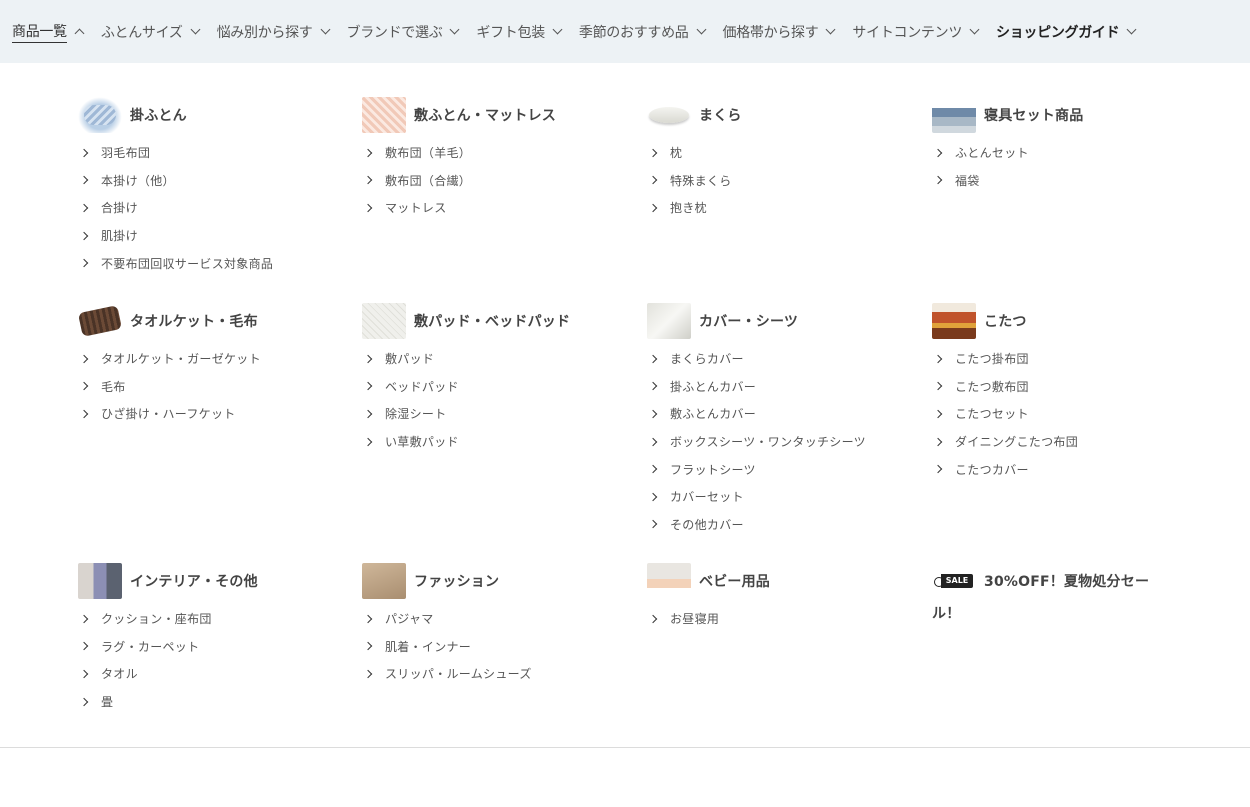 This screenshot has width=1250, height=807. Describe the element at coordinates (642, 31) in the screenshot. I see `nav-item-seasonal: 季節のおすすめ品` at that location.